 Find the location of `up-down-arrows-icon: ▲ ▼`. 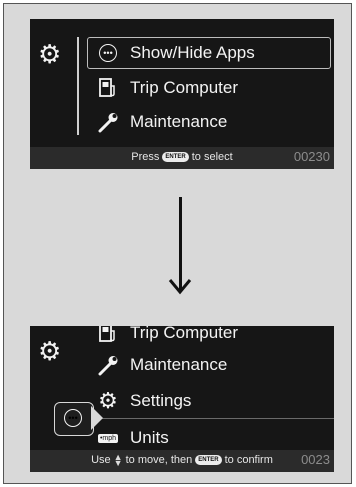

up-down-arrows-icon: ▲ ▼ is located at coordinates (118, 460).